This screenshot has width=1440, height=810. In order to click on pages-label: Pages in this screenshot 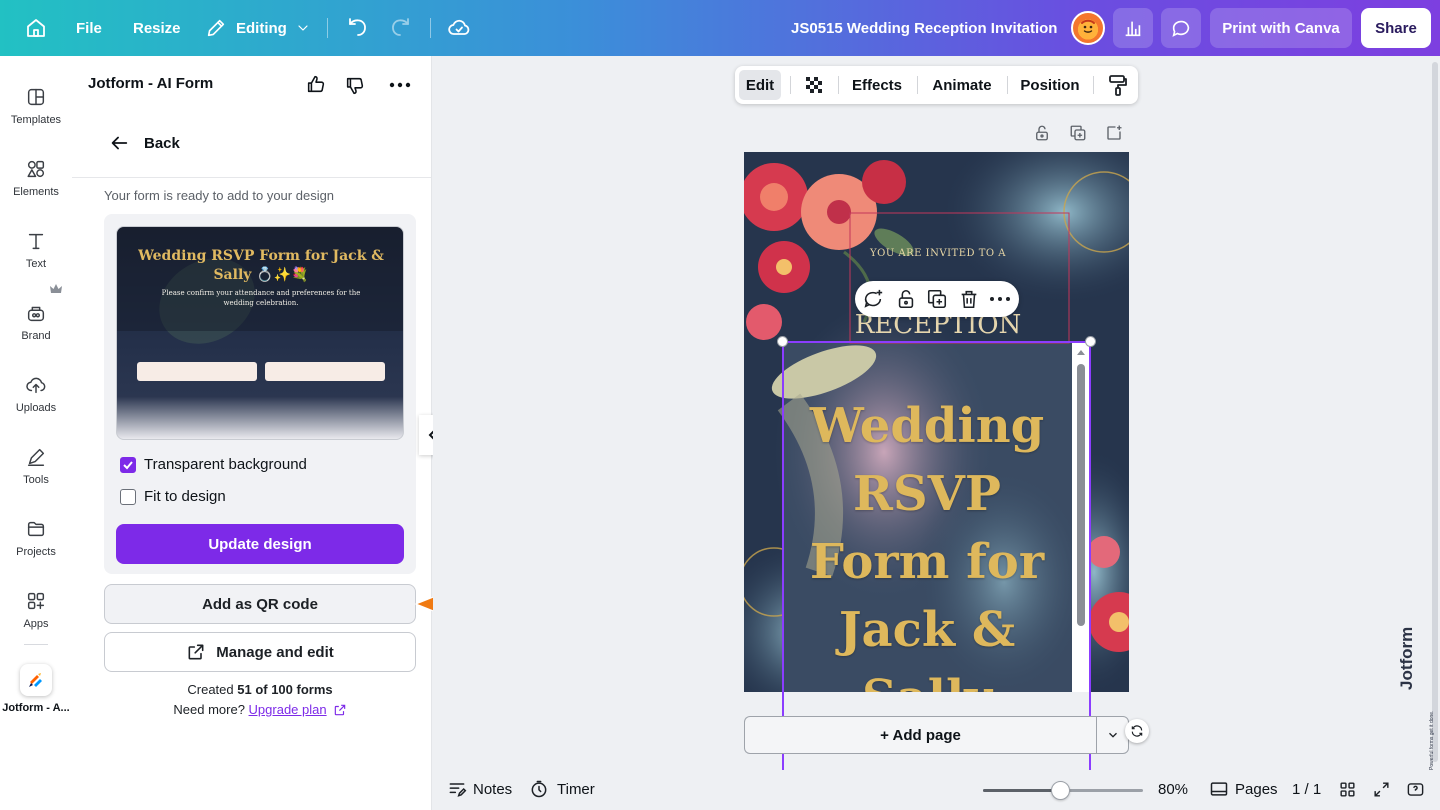, I will do `click(1256, 789)`.